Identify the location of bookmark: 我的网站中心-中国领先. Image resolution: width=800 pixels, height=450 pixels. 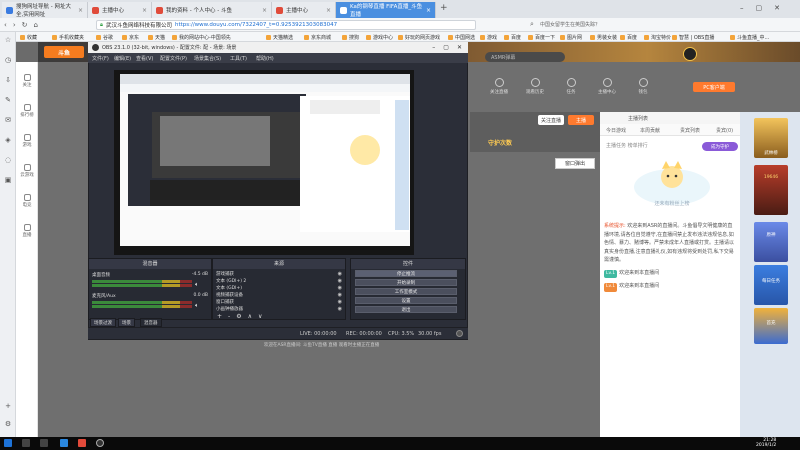
(201, 37).